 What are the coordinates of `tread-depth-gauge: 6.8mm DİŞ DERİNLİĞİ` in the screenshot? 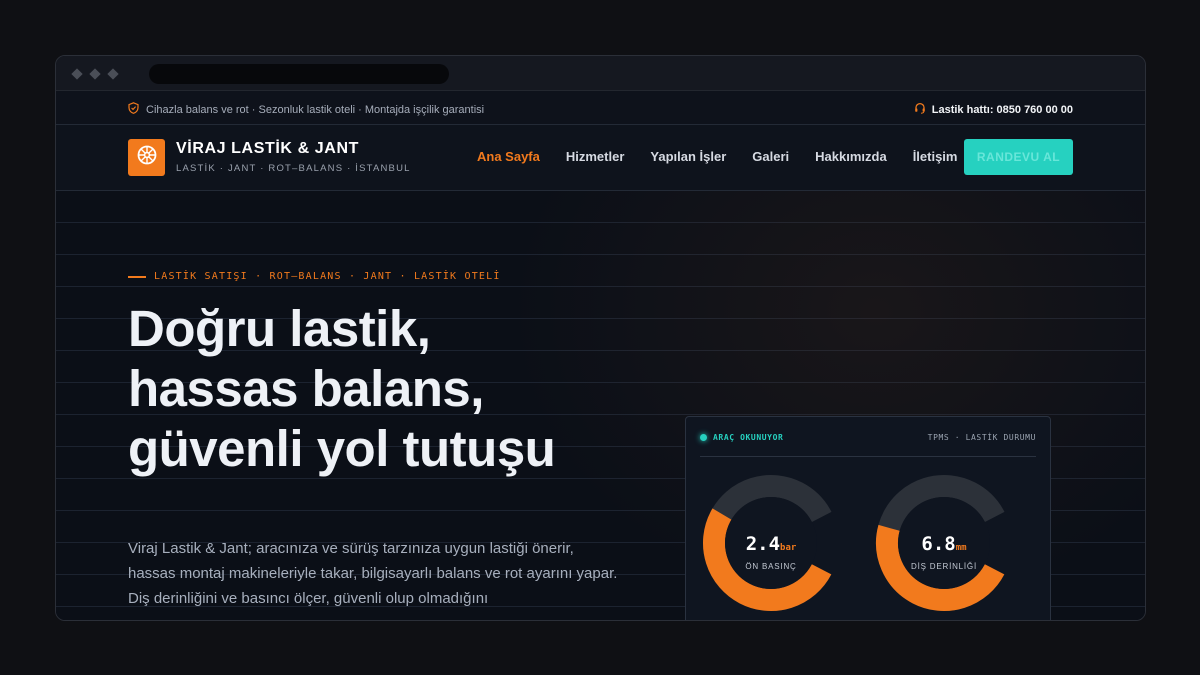 It's located at (944, 543).